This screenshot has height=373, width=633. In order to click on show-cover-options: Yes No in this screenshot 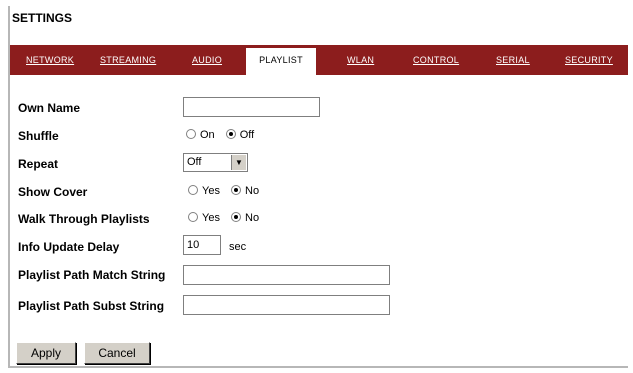, I will do `click(223, 191)`.